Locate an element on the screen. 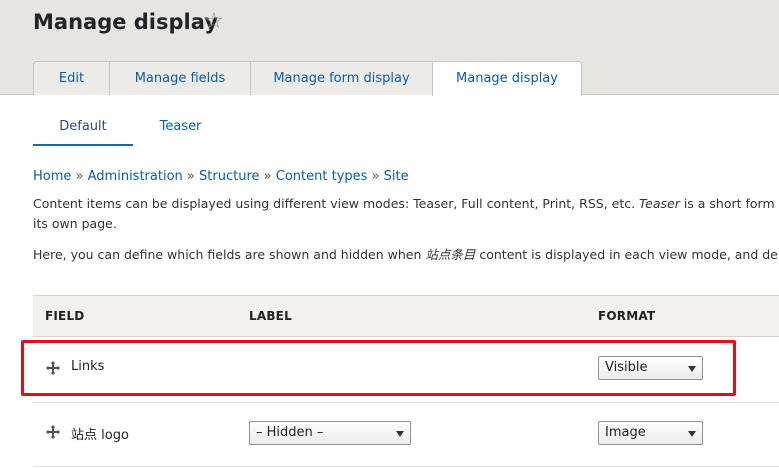 The image size is (779, 468). field-name: 站点 logo is located at coordinates (100, 435).